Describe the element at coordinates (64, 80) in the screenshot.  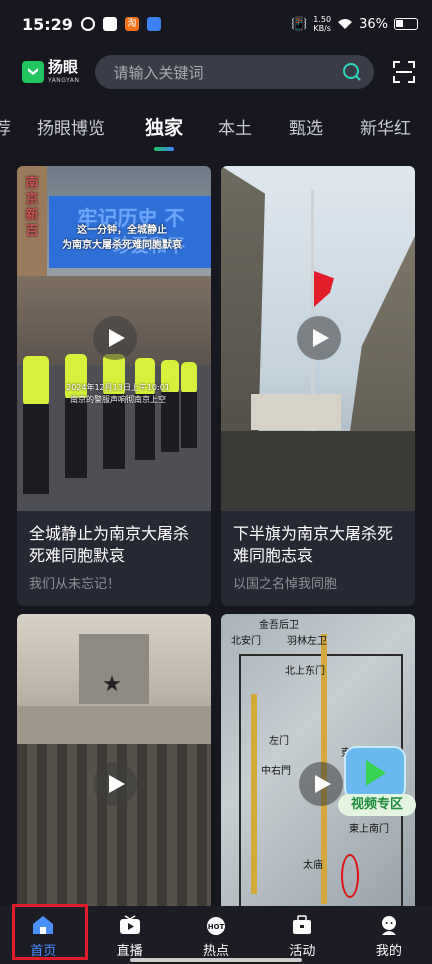
I see `logo-subtitle: YANGYAN` at that location.